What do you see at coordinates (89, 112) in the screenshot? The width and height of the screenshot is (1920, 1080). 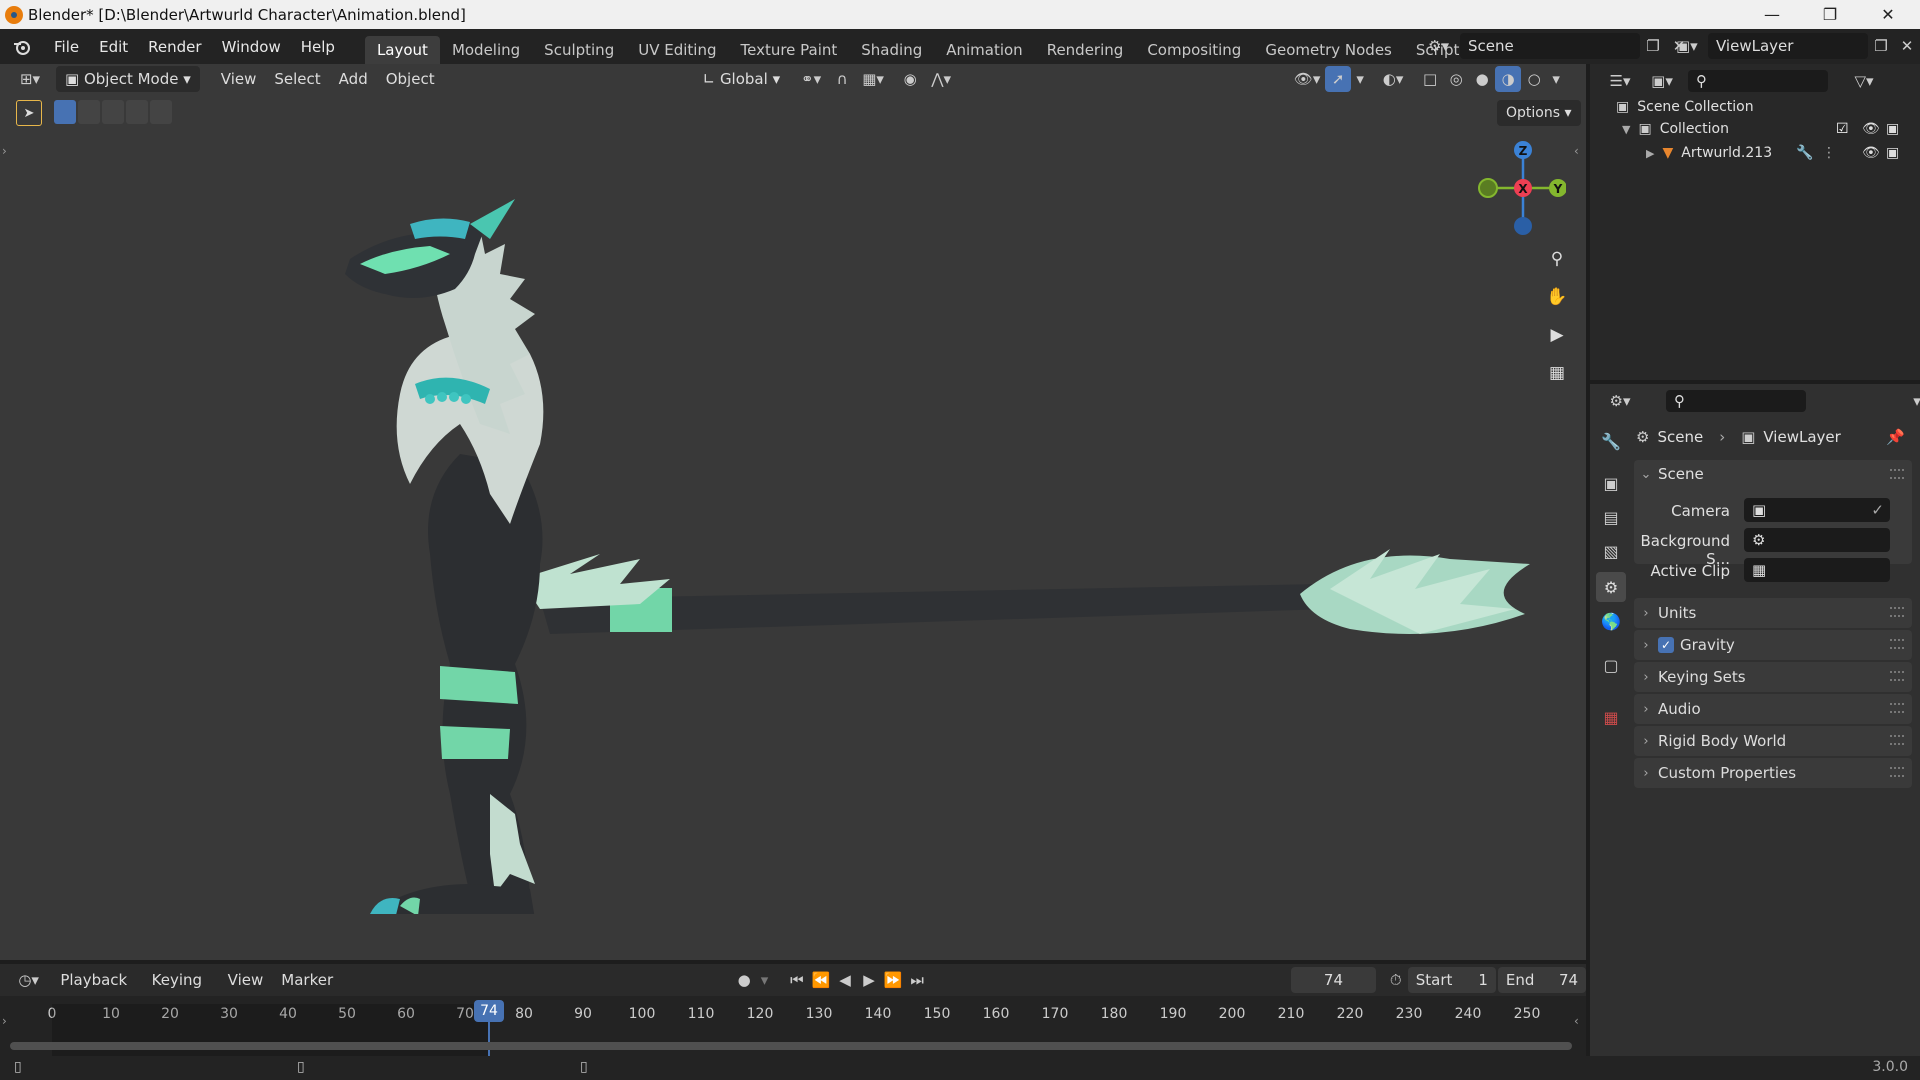 I see `select-extend-icon` at bounding box center [89, 112].